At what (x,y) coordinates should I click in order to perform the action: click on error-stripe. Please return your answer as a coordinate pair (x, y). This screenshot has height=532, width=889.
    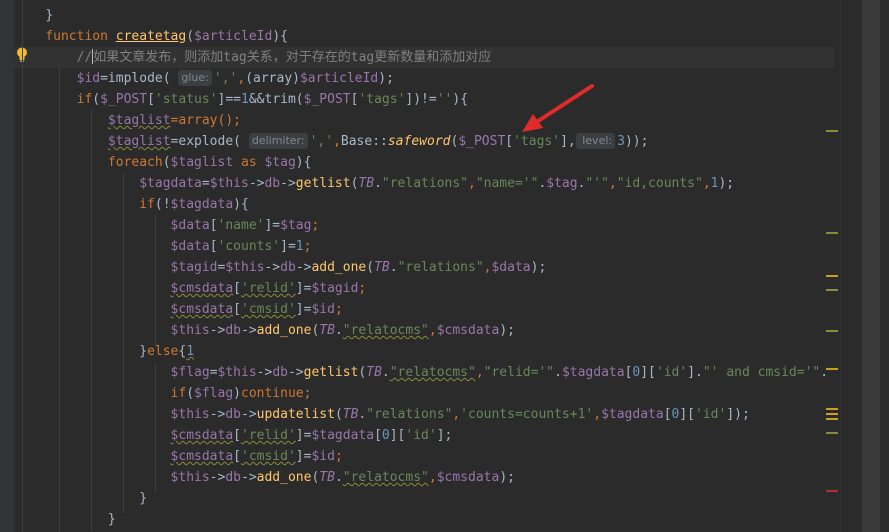
    Looking at the image, I should click on (851, 266).